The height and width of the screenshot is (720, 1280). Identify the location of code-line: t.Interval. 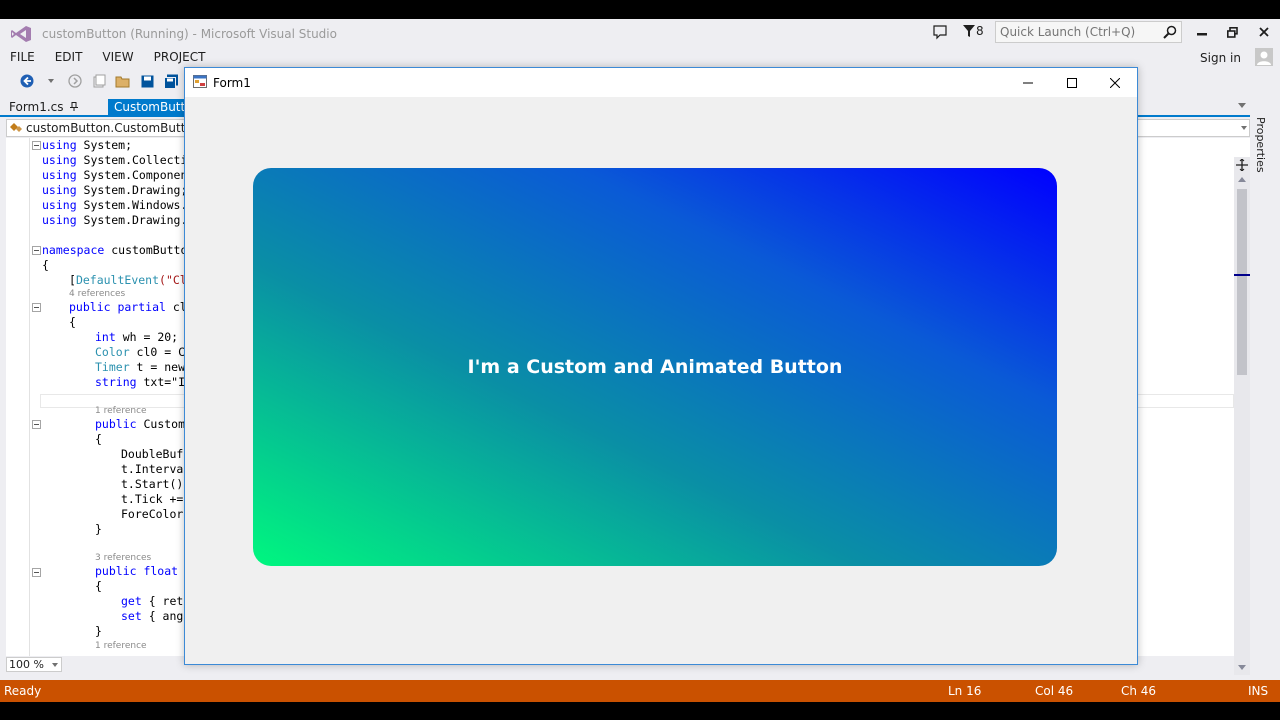
(156, 469).